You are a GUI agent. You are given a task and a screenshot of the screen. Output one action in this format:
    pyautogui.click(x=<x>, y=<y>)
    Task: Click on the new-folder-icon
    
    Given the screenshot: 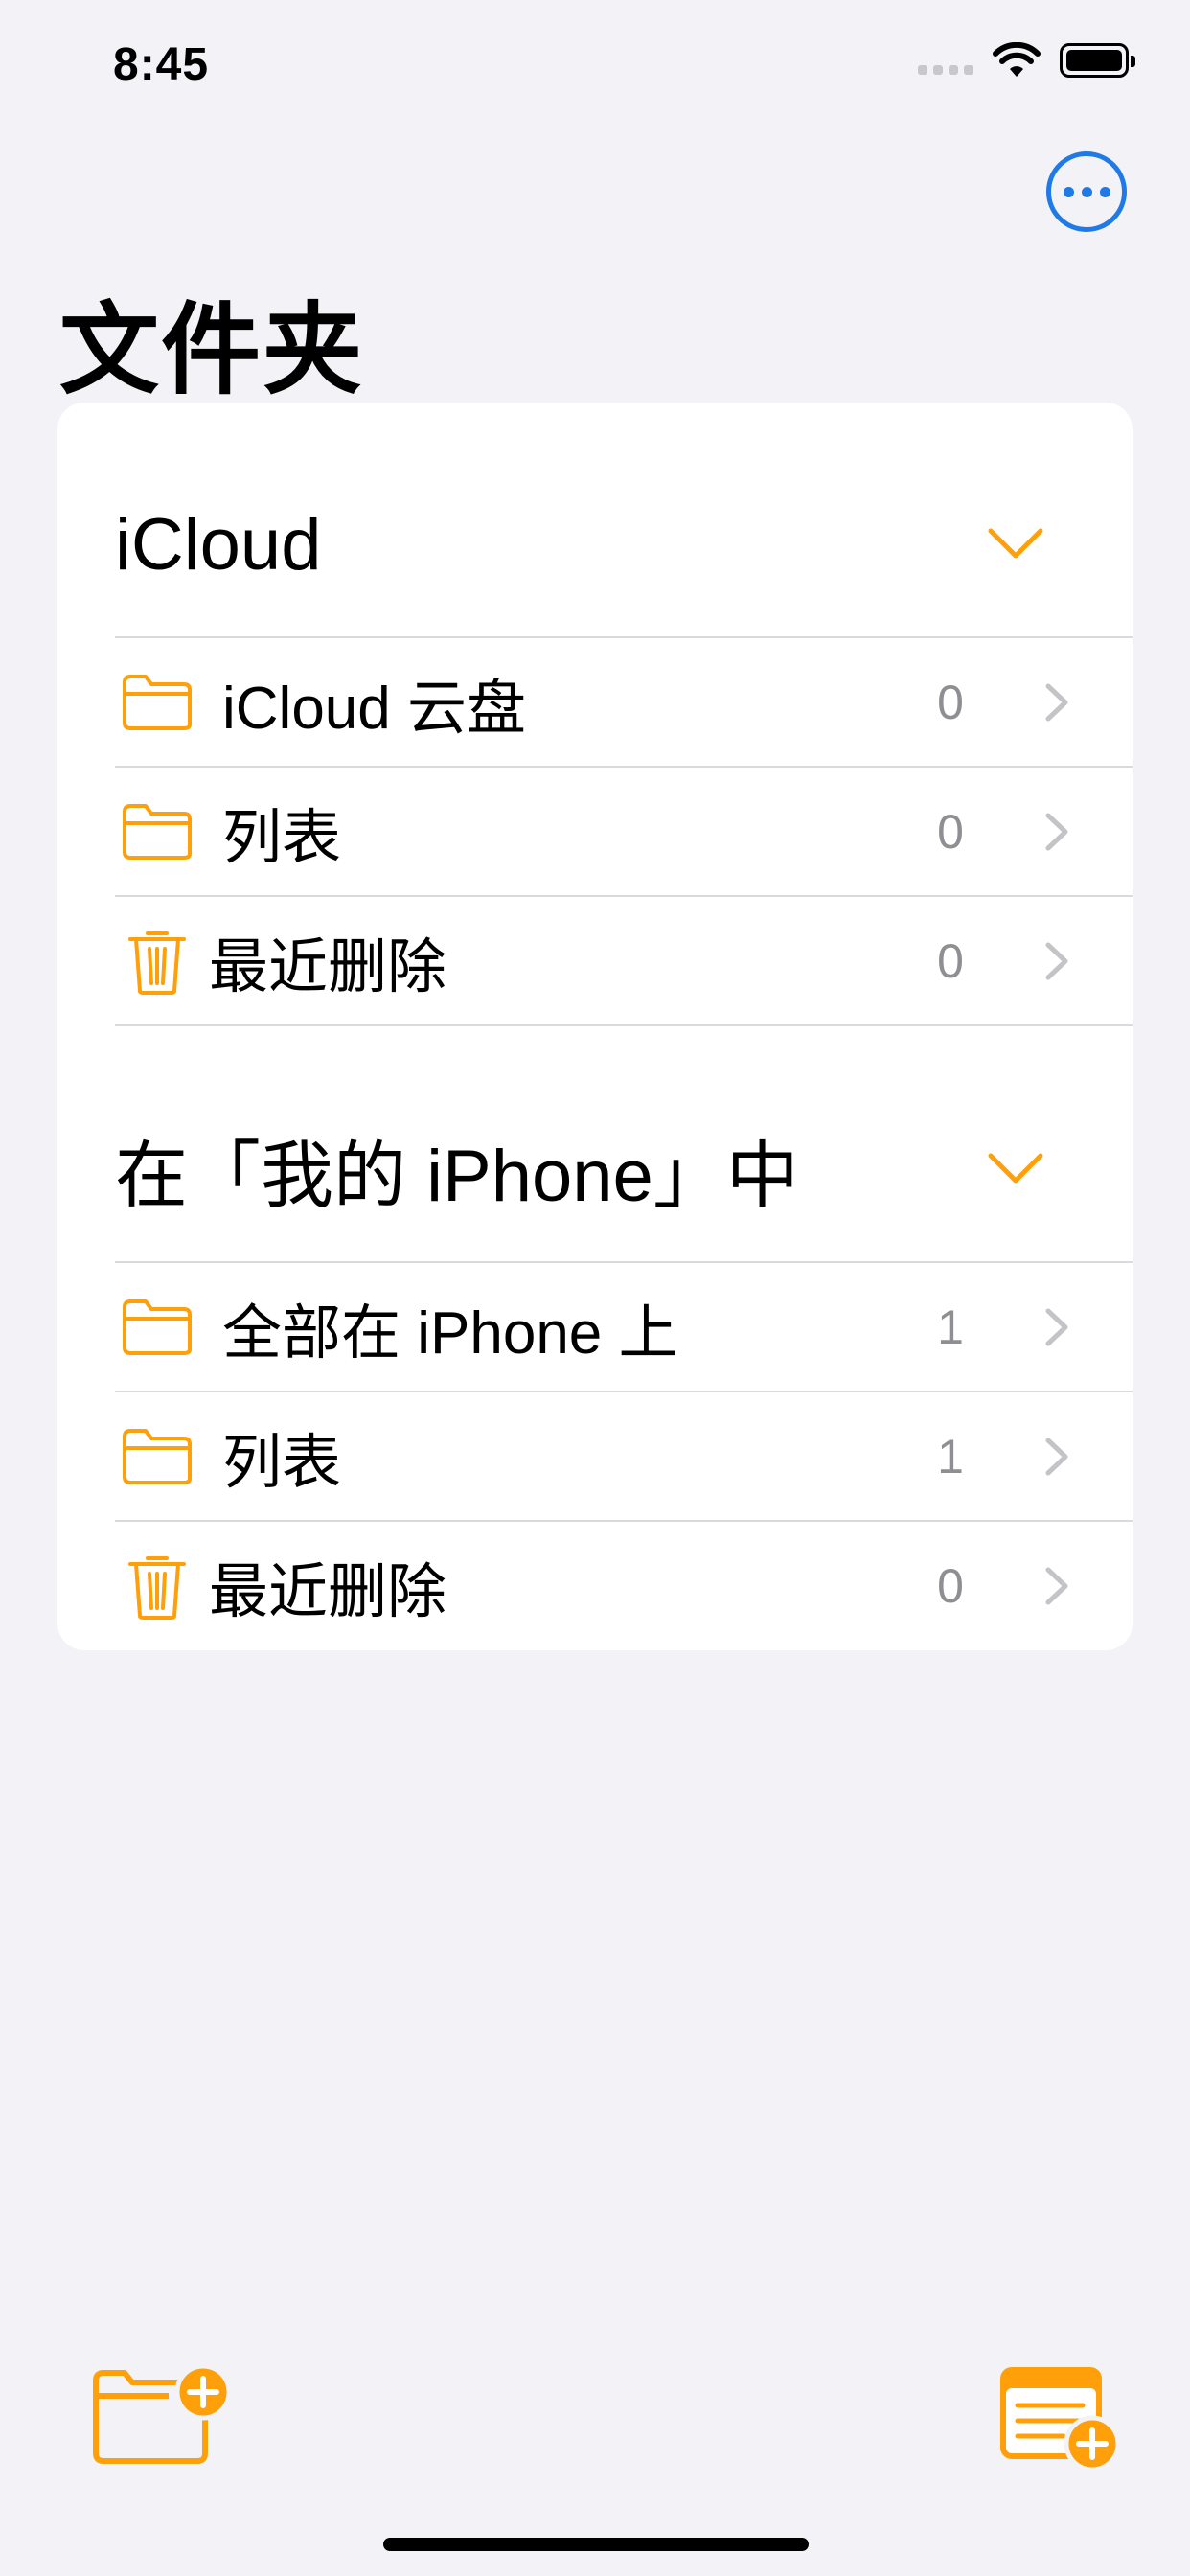 What is the action you would take?
    pyautogui.click(x=163, y=2414)
    